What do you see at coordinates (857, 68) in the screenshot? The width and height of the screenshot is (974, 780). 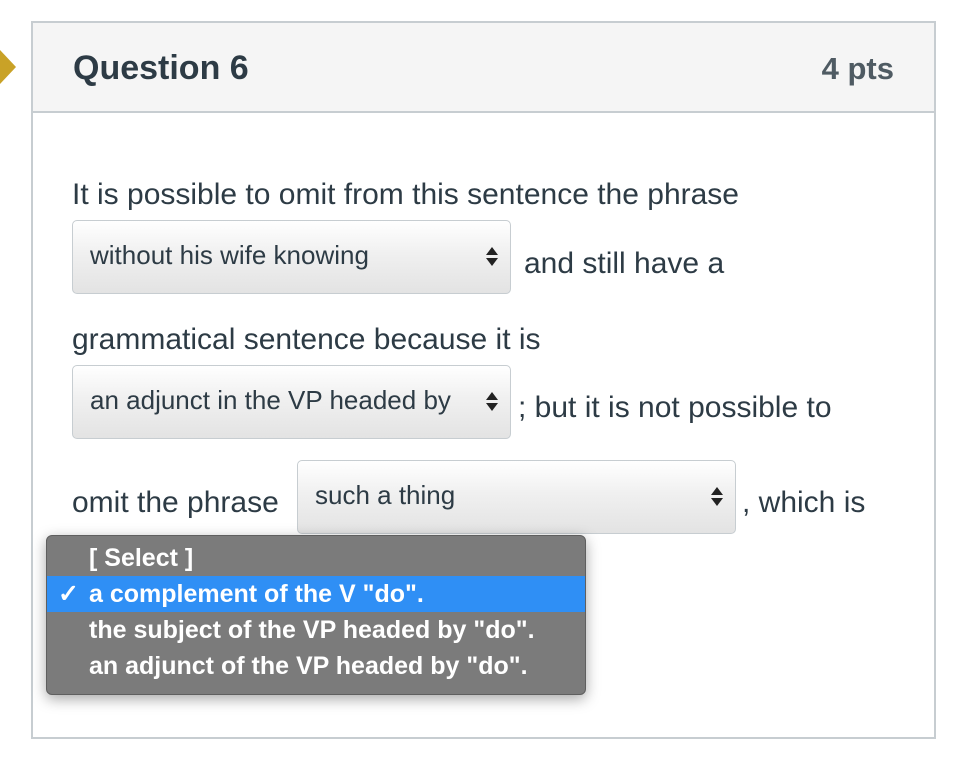 I see `question-points: 4 pts` at bounding box center [857, 68].